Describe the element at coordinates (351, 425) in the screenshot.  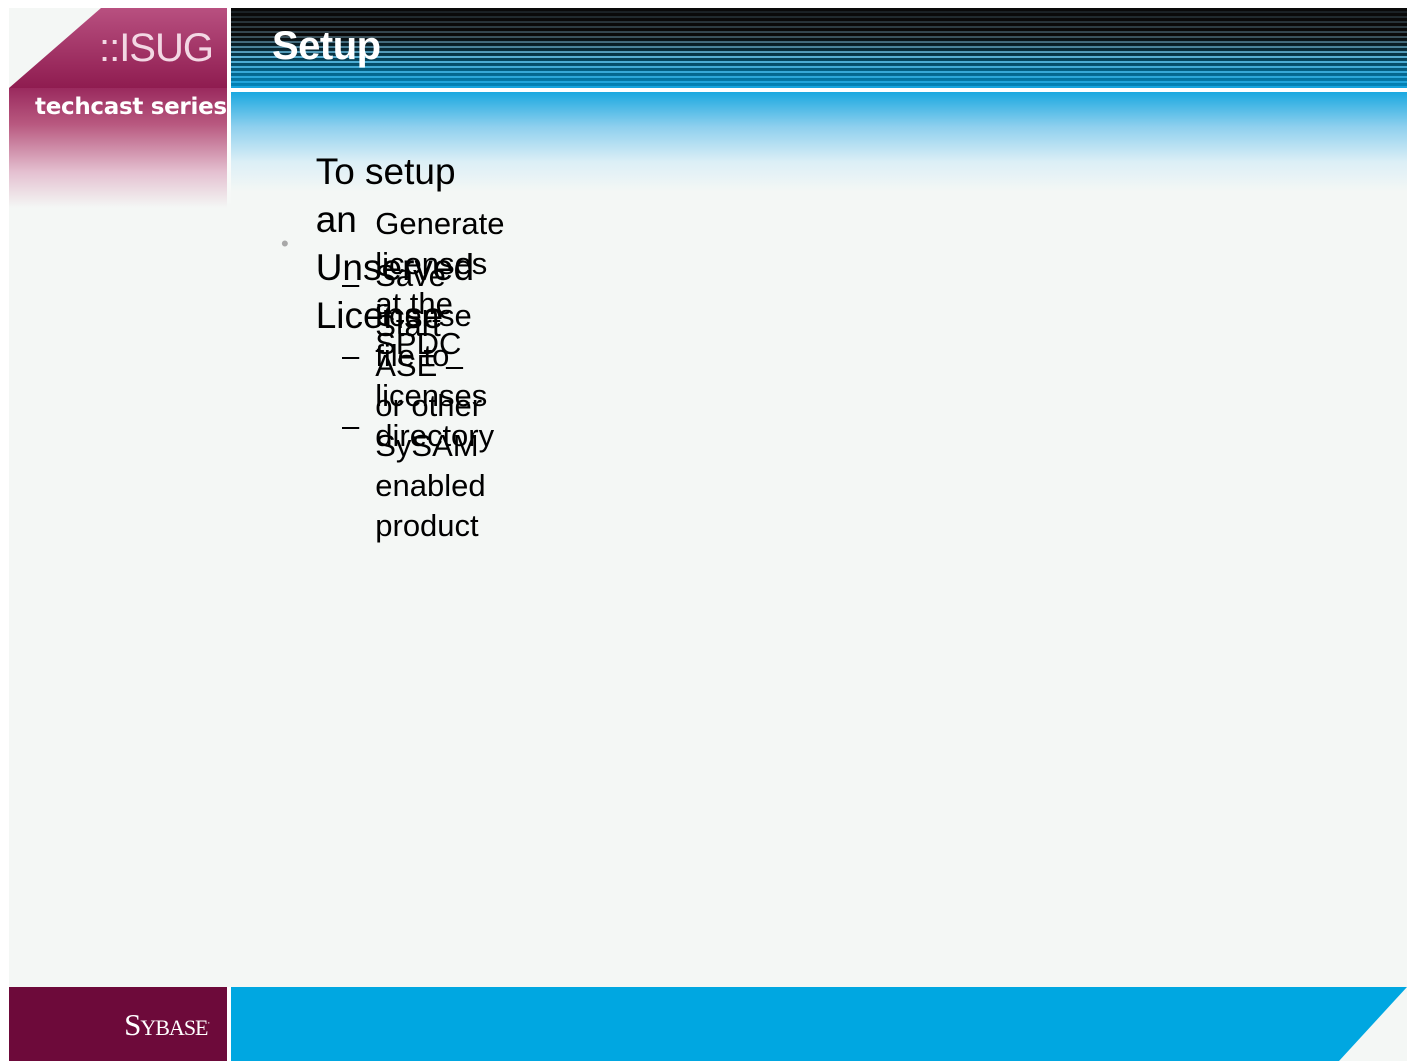
I see `dash-icon: –` at that location.